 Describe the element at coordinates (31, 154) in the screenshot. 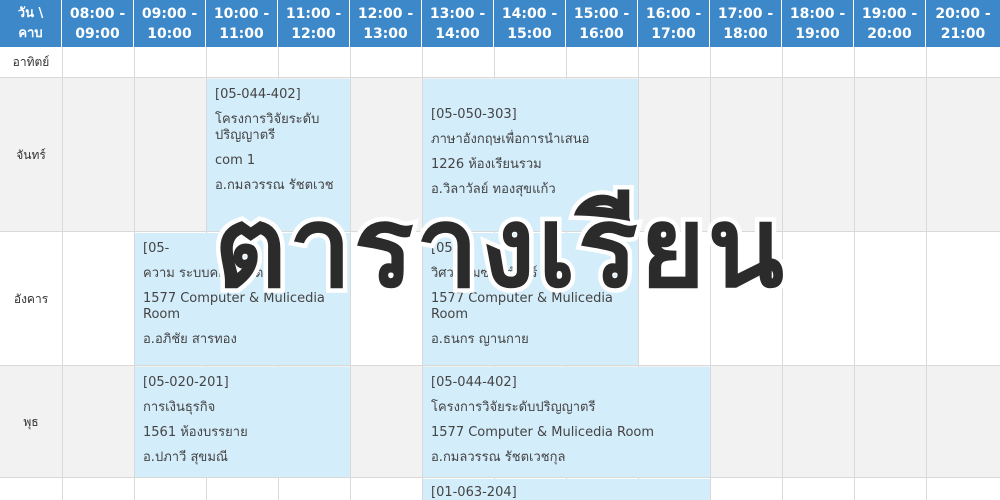

I see `day-label-monday: จันทร์` at that location.